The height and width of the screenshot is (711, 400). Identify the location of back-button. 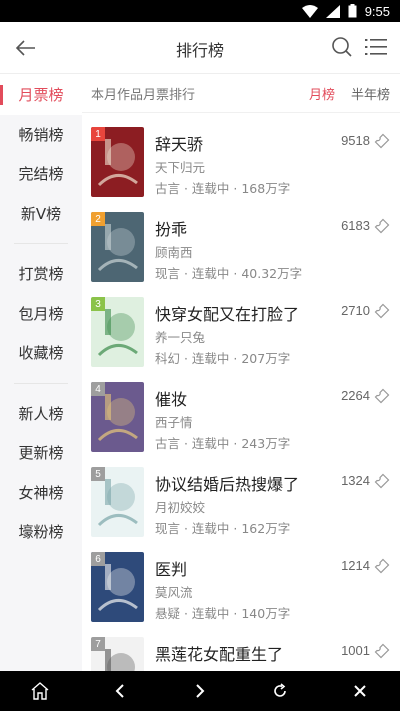
(120, 691).